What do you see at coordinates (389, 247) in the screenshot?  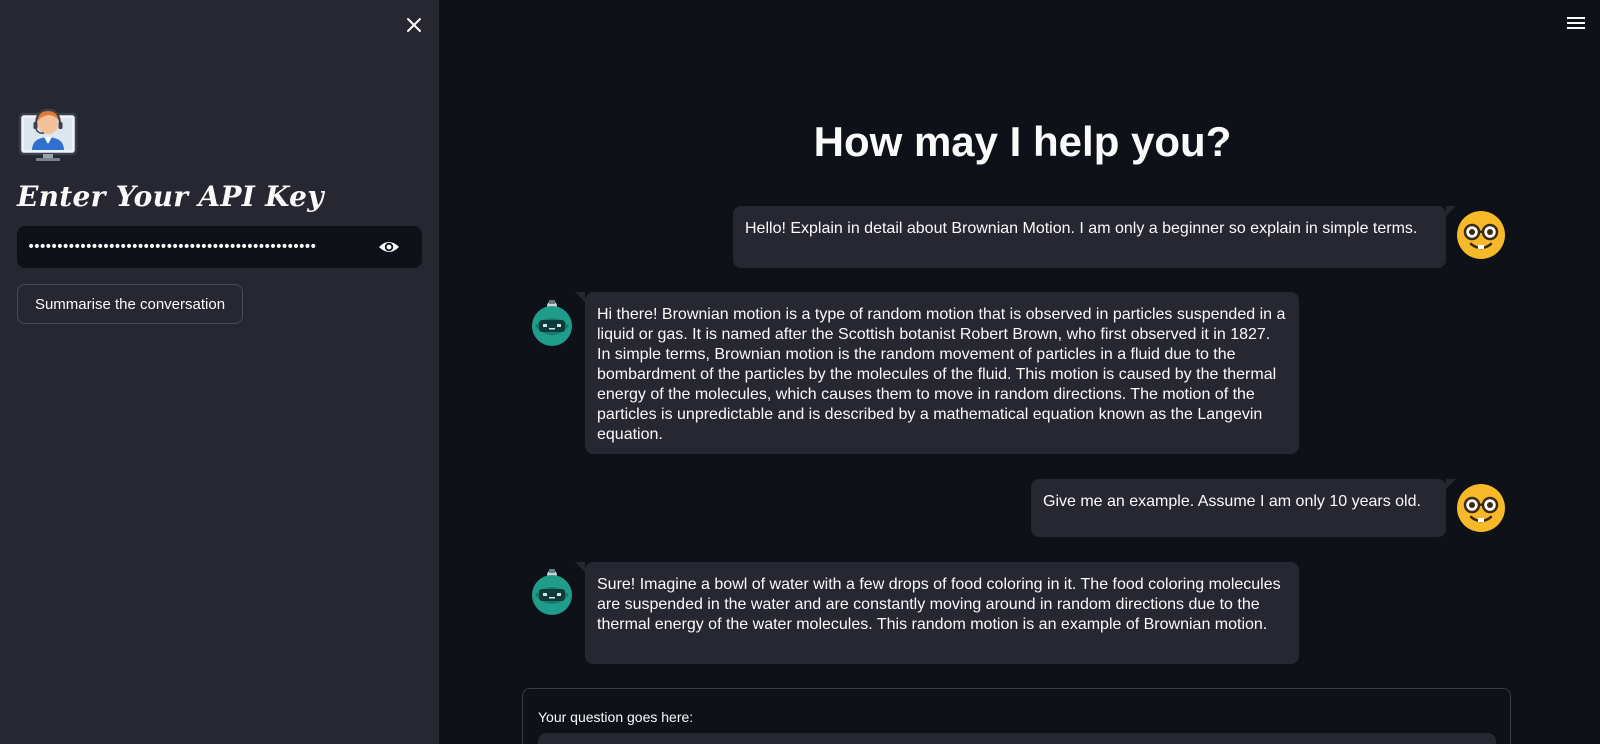 I see `eye-icon` at bounding box center [389, 247].